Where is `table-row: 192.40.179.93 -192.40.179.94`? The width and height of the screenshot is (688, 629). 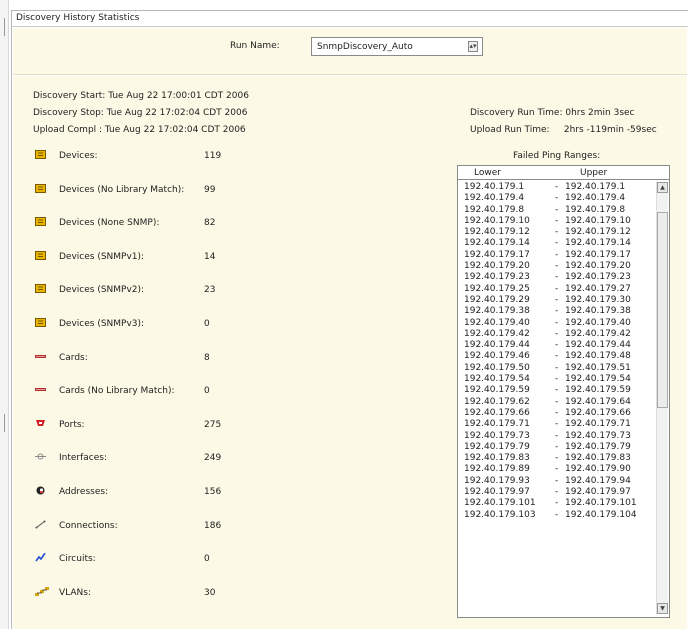
table-row: 192.40.179.93 -192.40.179.94 is located at coordinates (556, 481).